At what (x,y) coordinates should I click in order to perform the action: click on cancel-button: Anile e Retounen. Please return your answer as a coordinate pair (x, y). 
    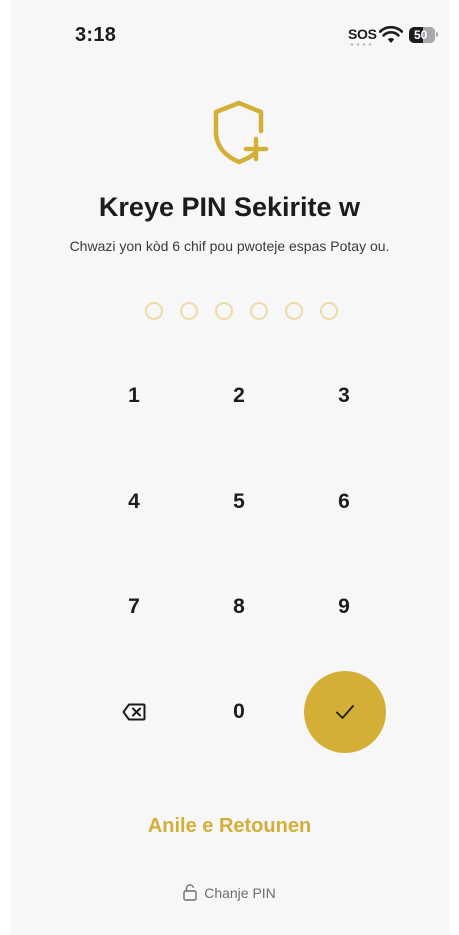
    Looking at the image, I should click on (229, 826).